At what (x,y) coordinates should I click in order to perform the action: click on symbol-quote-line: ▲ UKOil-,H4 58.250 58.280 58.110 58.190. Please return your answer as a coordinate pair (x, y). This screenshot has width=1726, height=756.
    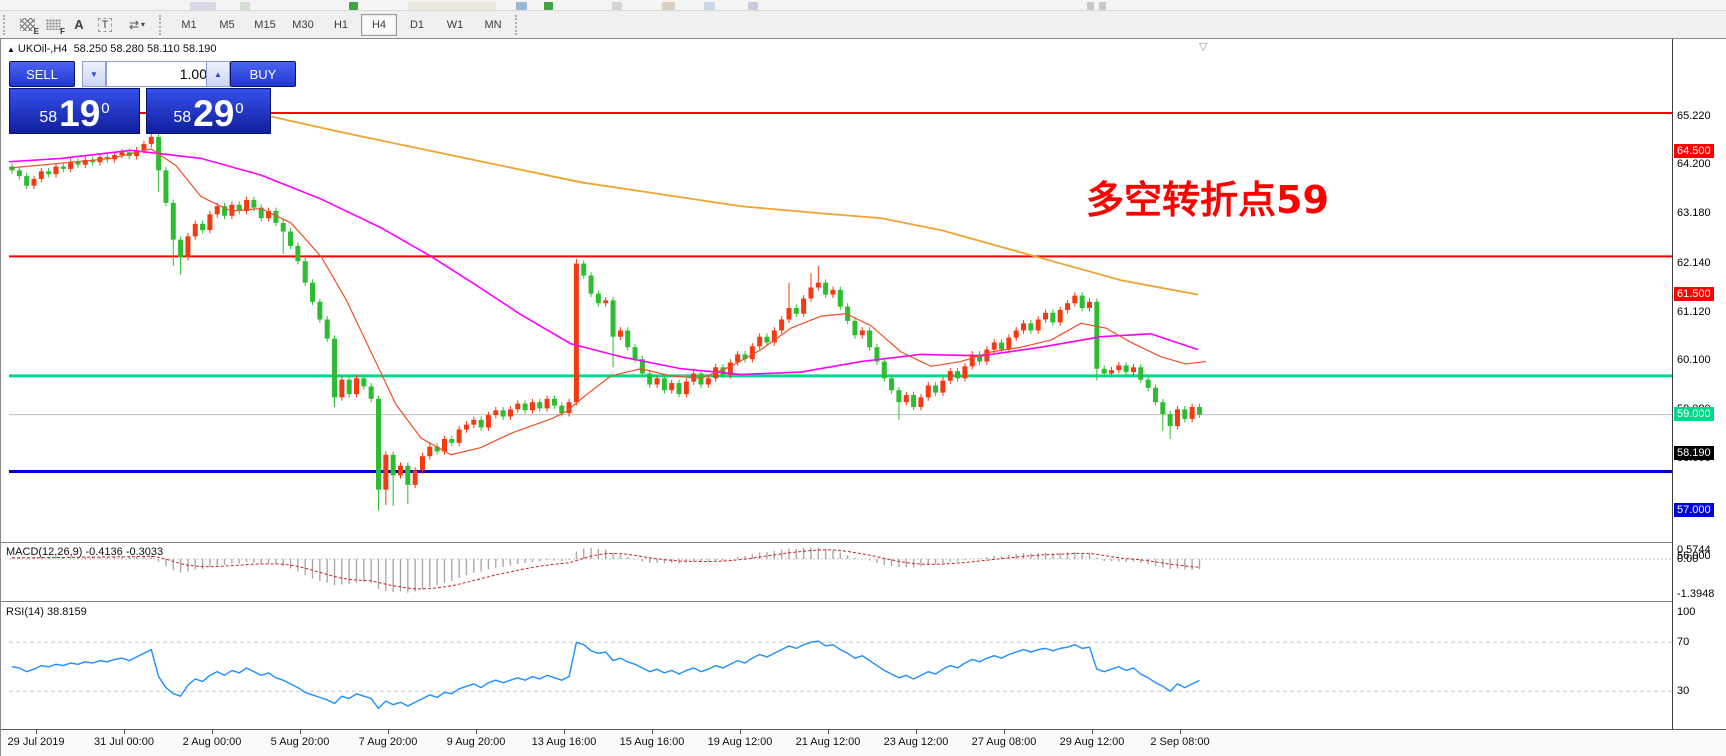
    Looking at the image, I should click on (112, 49).